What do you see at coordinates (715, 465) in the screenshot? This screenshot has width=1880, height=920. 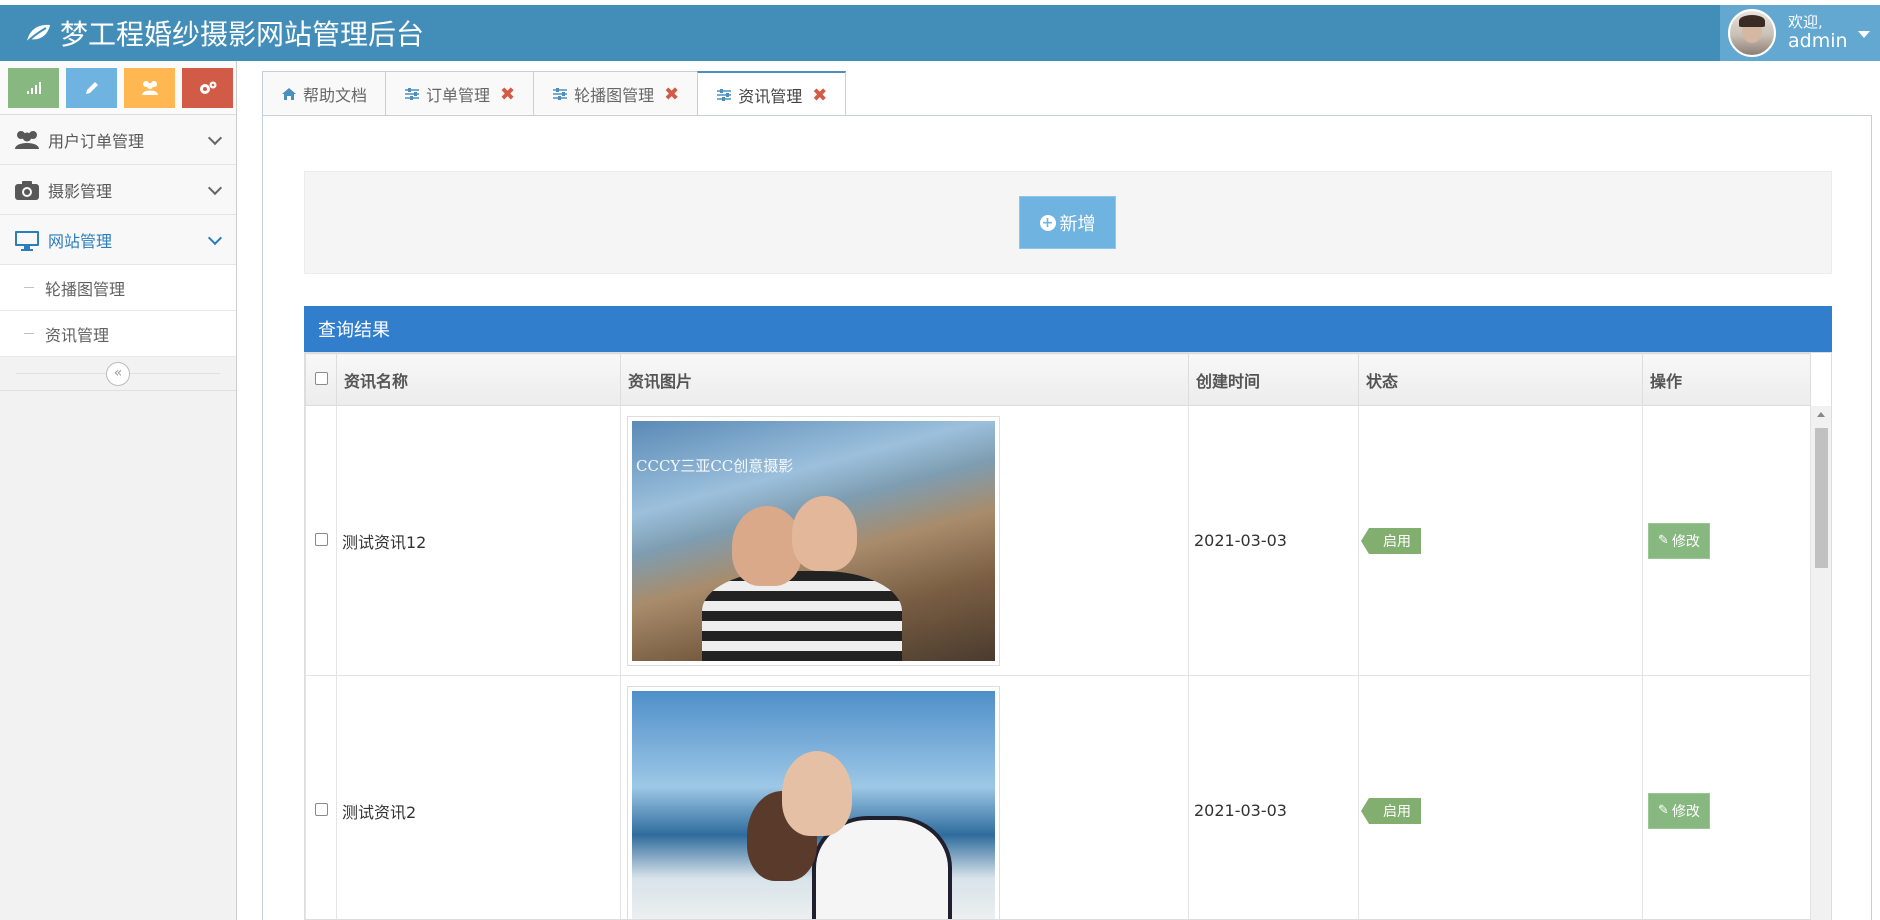 I see `image-watermark: CCCY三亚CC创意摄影` at bounding box center [715, 465].